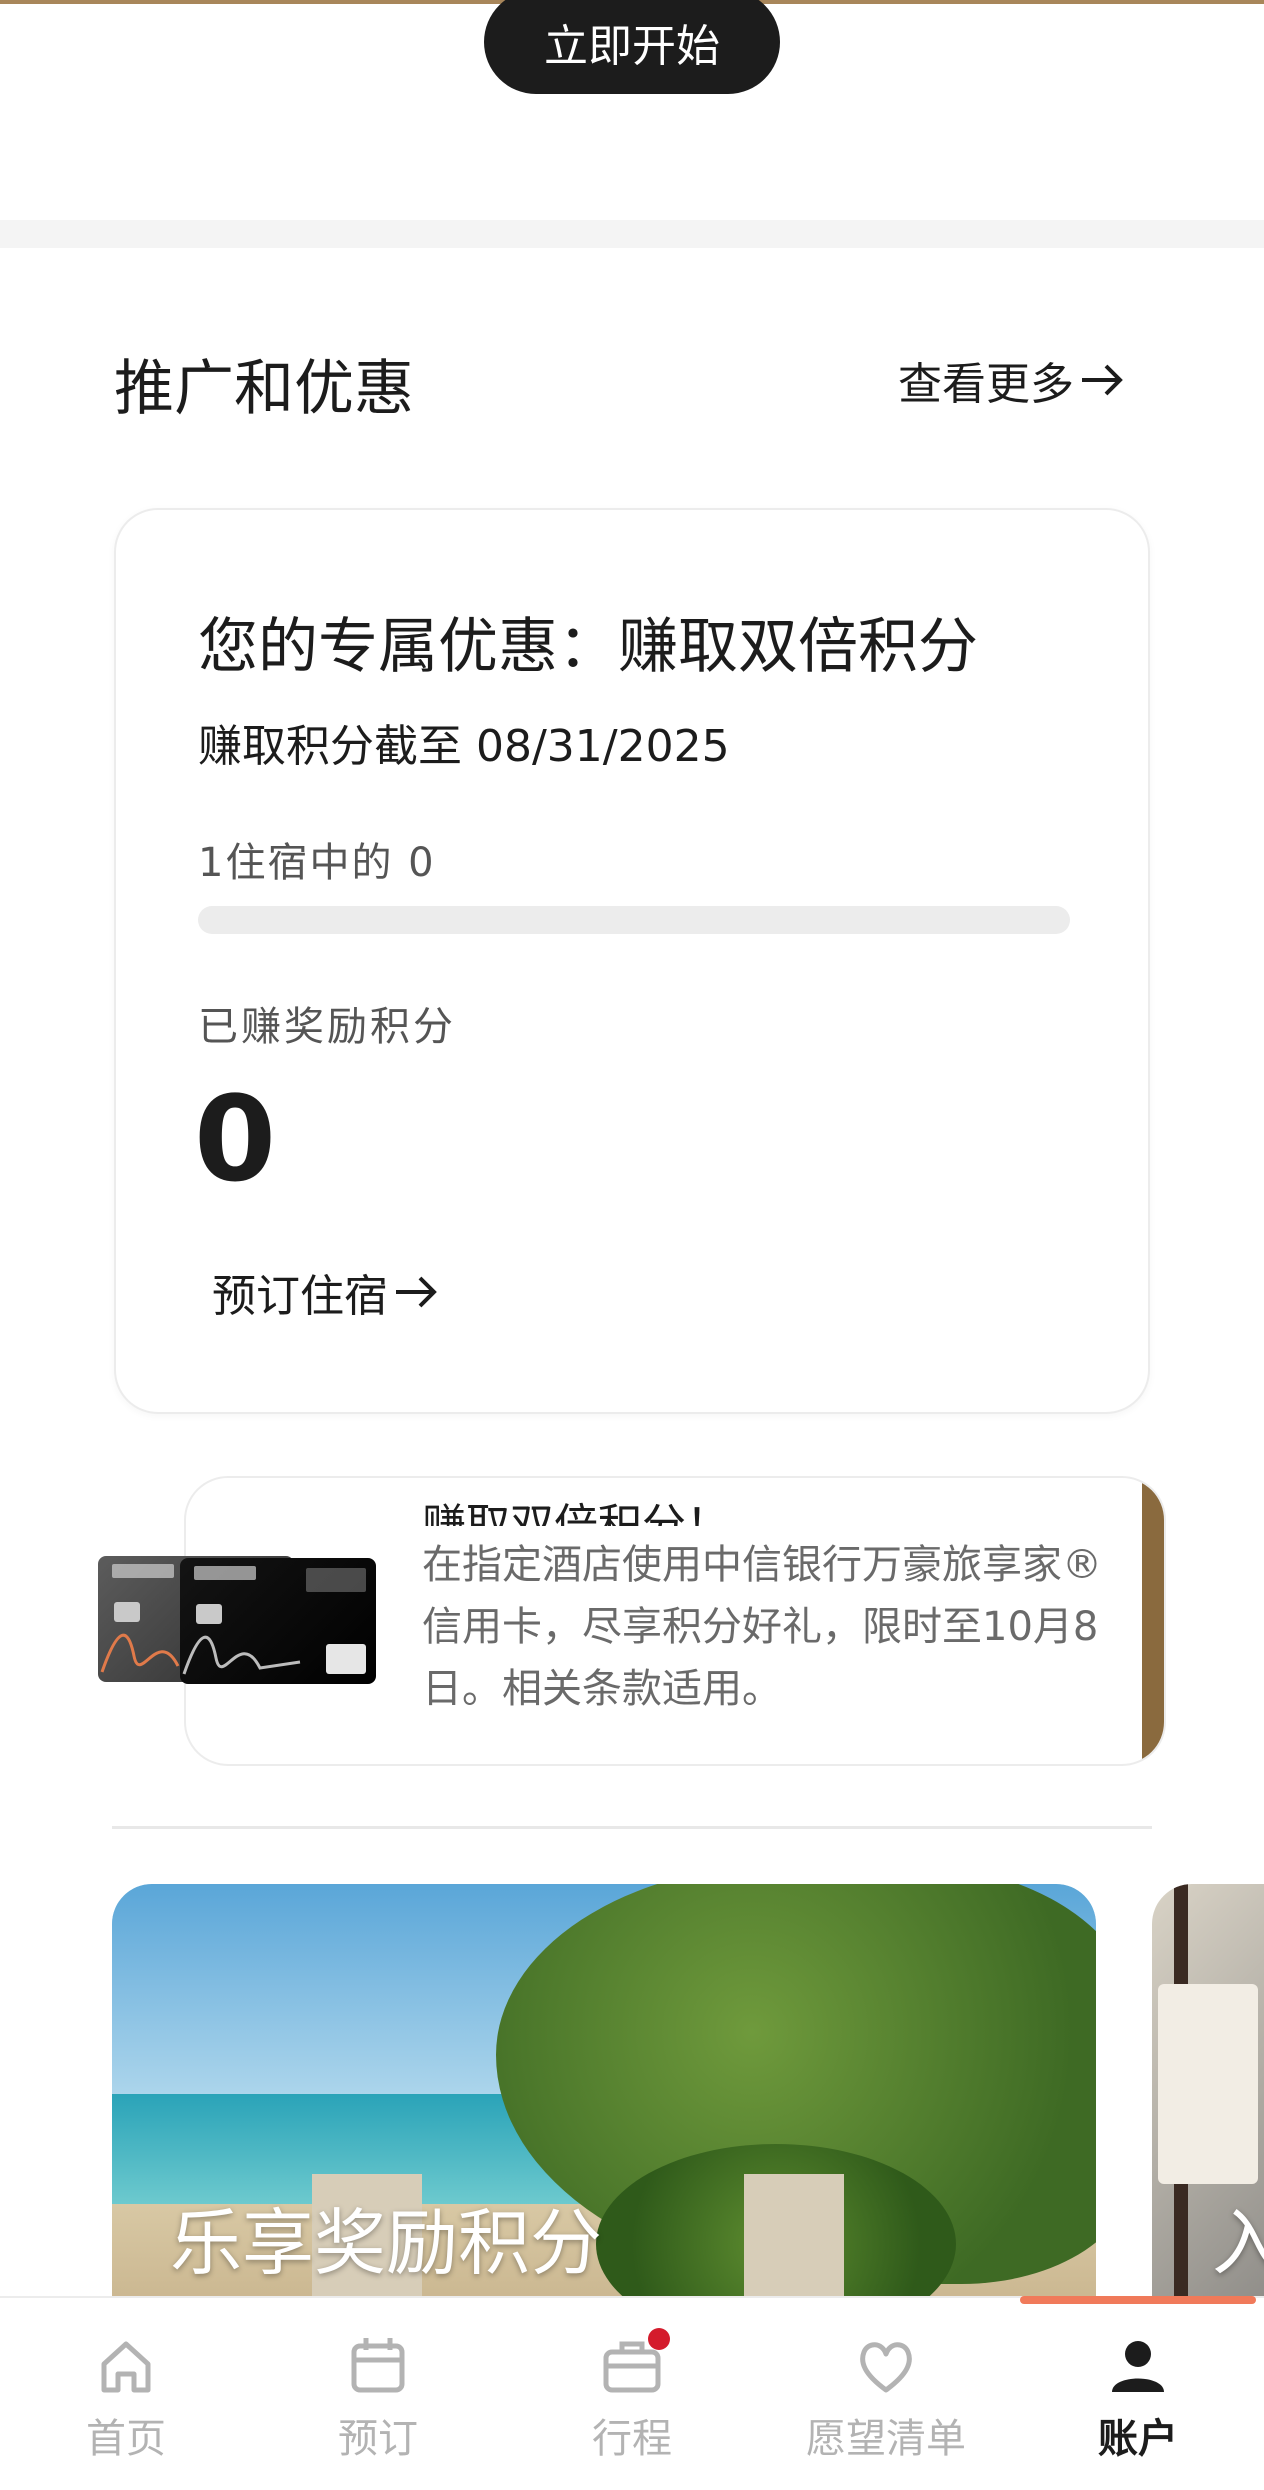 This screenshot has width=1264, height=2490. I want to click on carousel-scroll-indicator, so click(1138, 2300).